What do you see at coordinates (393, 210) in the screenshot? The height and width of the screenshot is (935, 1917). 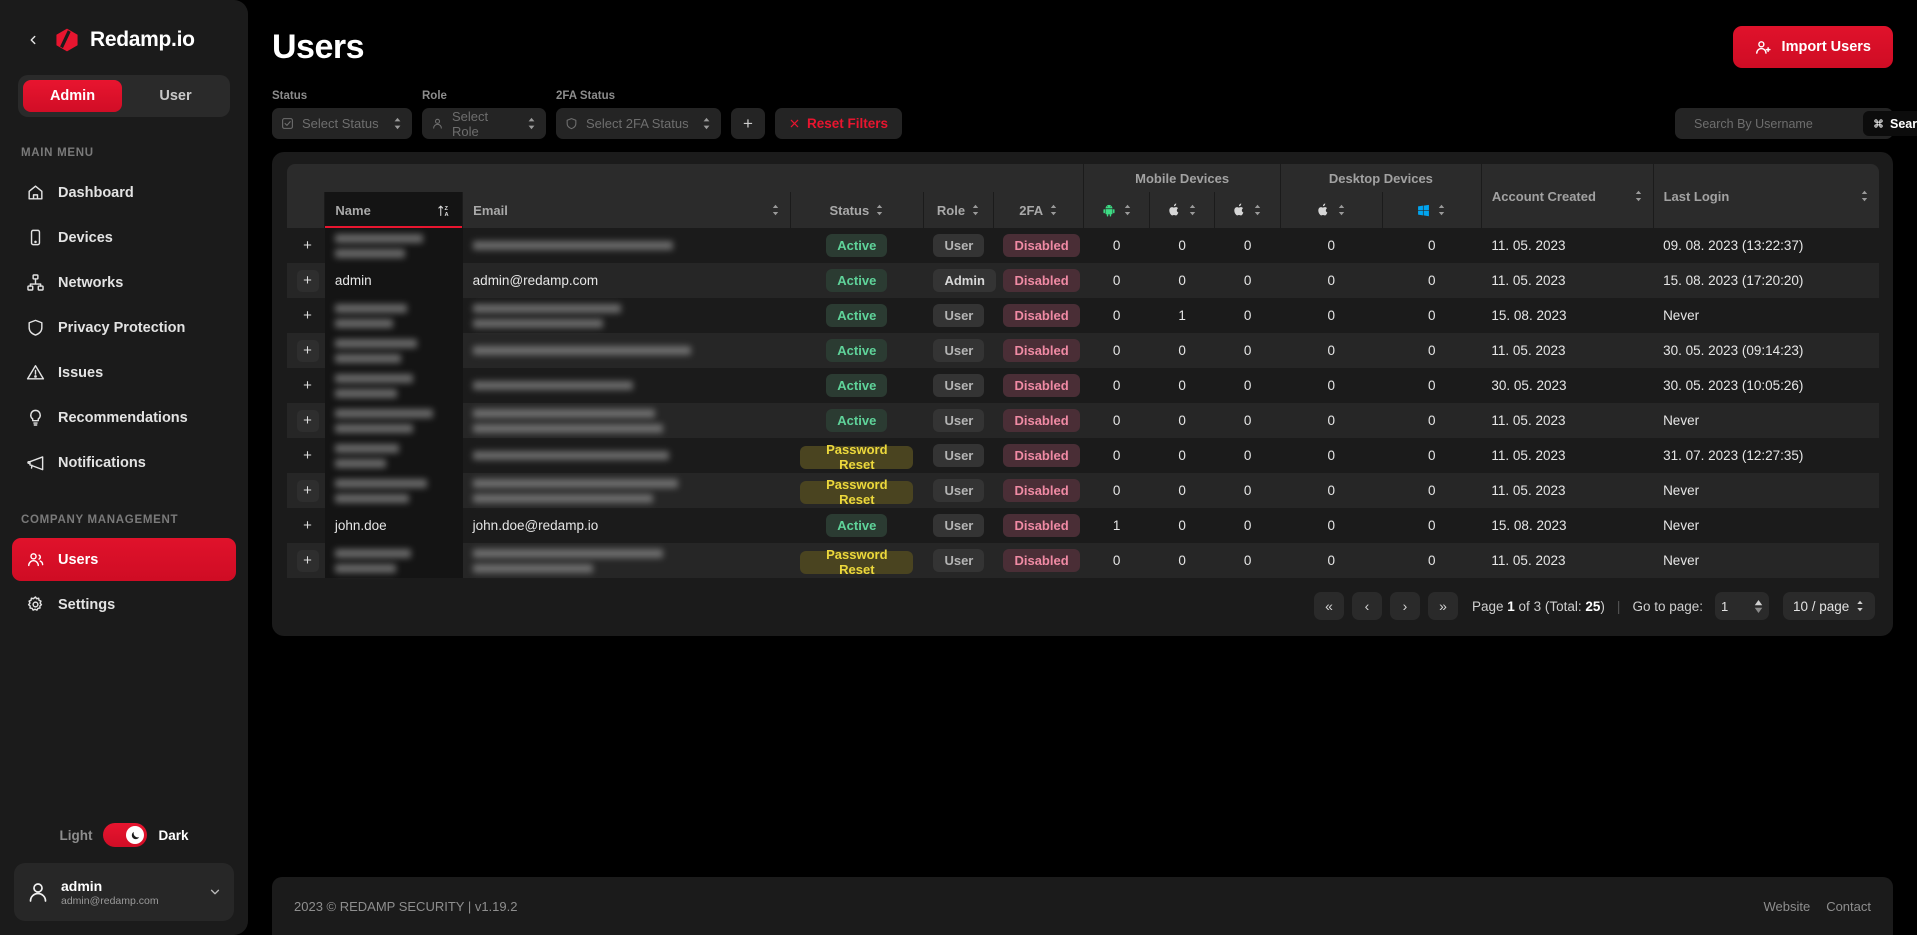 I see `column-header-name: Name Z A` at bounding box center [393, 210].